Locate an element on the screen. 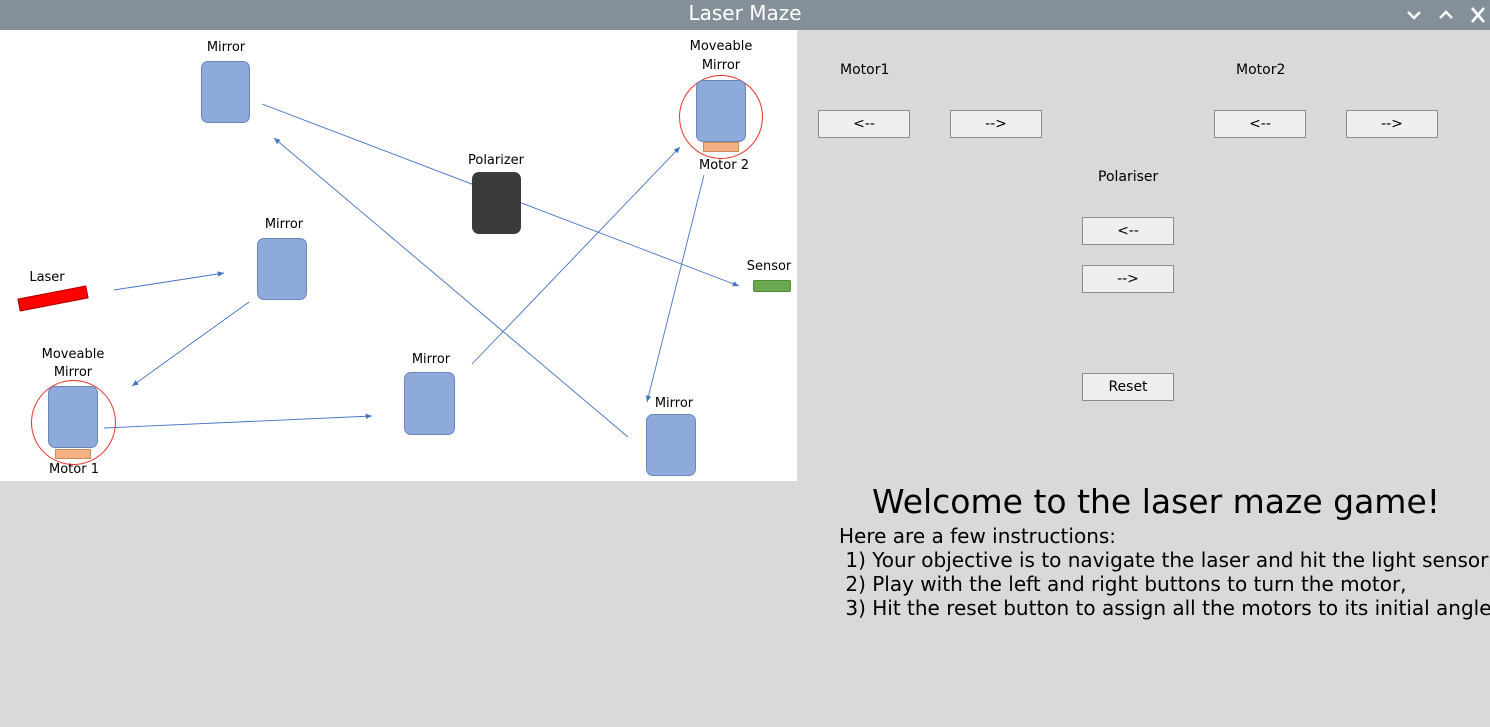 The height and width of the screenshot is (727, 1490). polariser-right-button: --> is located at coordinates (1128, 279).